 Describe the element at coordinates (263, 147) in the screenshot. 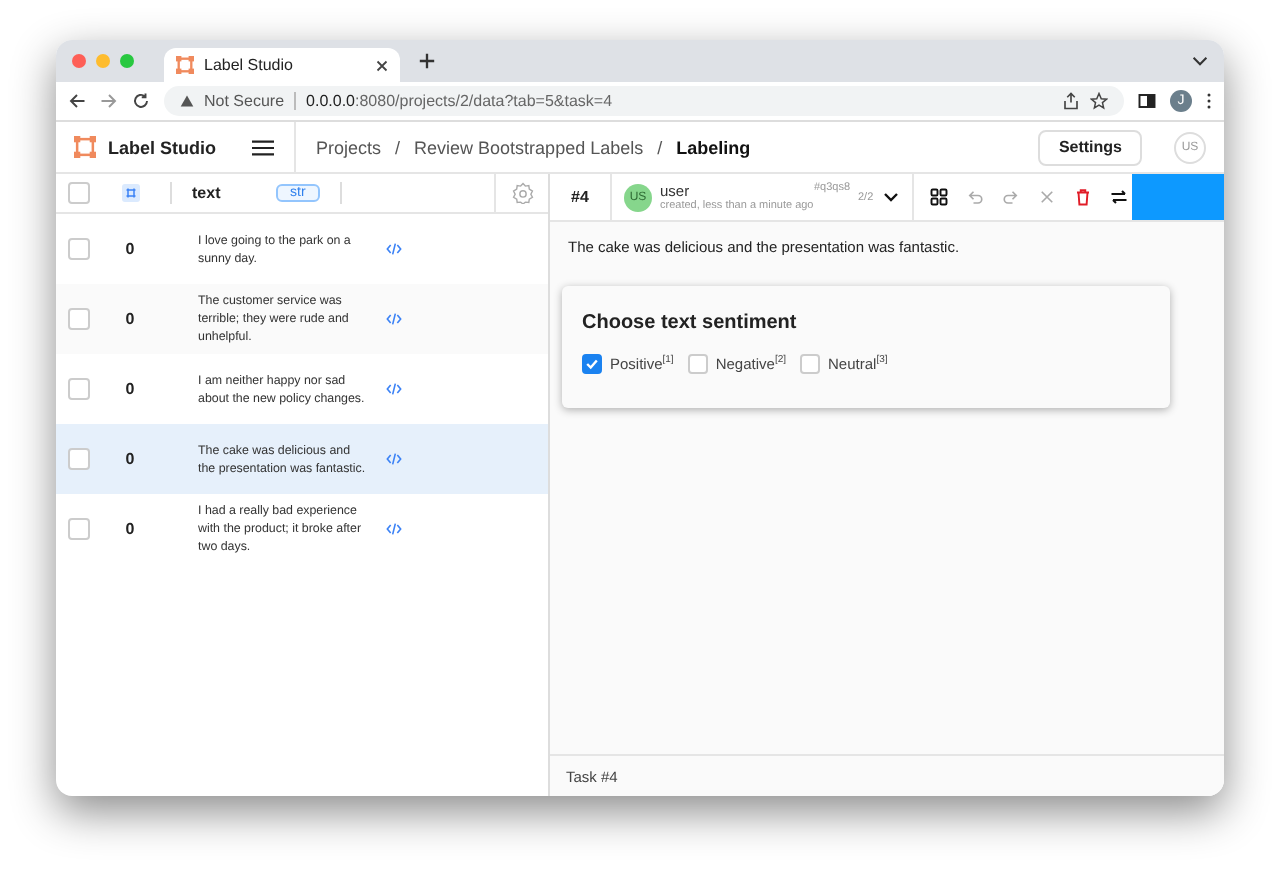

I see `menu-icon` at that location.